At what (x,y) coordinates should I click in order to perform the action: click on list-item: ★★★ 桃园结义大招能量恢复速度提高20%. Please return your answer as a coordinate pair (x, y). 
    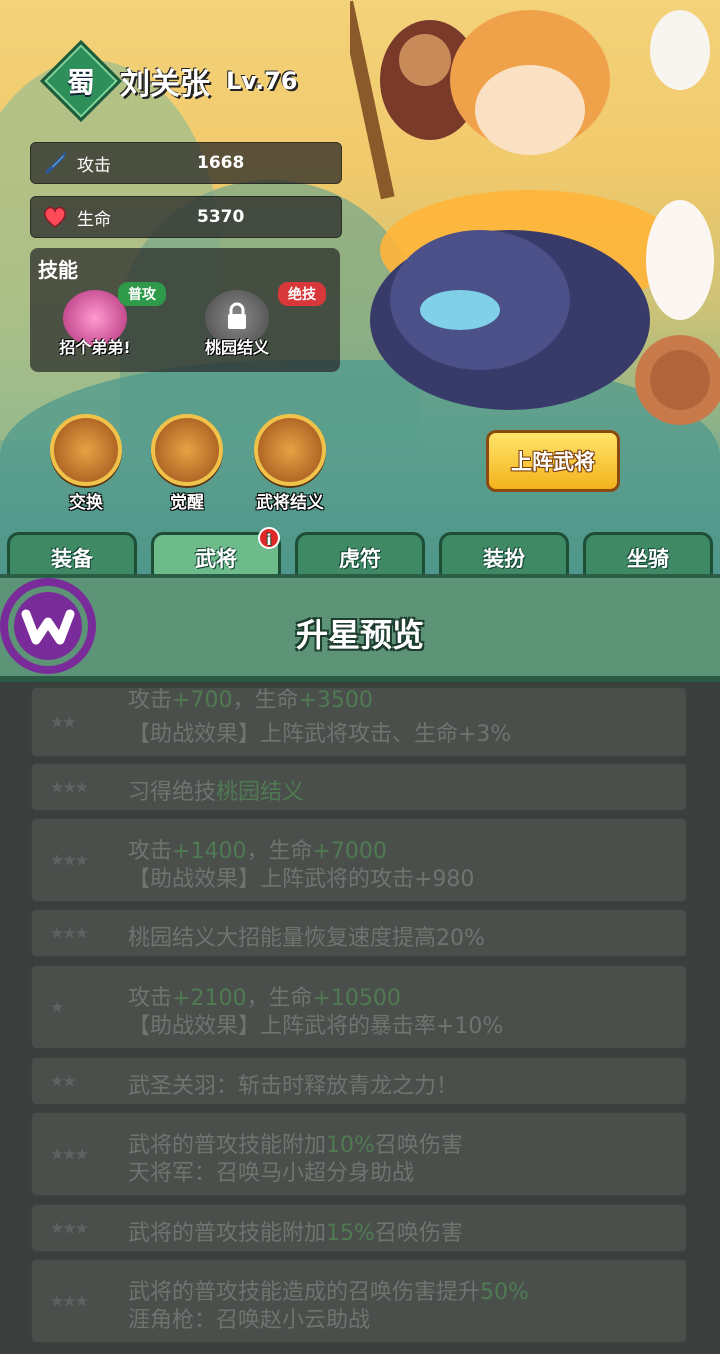
    Looking at the image, I should click on (359, 933).